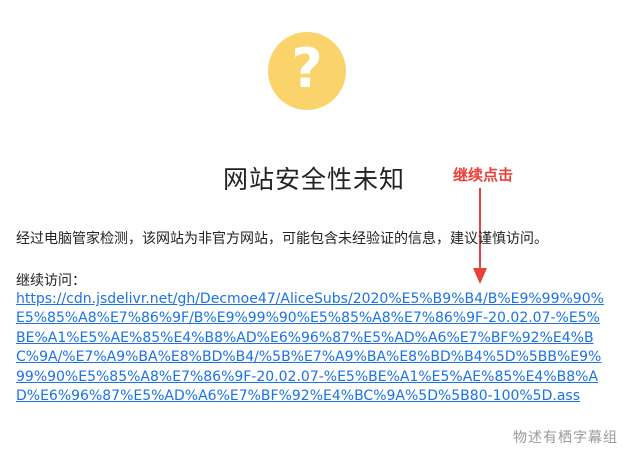 This screenshot has height=453, width=628. I want to click on description-text: 经过电脑管家检测，该网站为非官方网站，可能包含未经验证的信息，建议谨慎访问。, so click(282, 239).